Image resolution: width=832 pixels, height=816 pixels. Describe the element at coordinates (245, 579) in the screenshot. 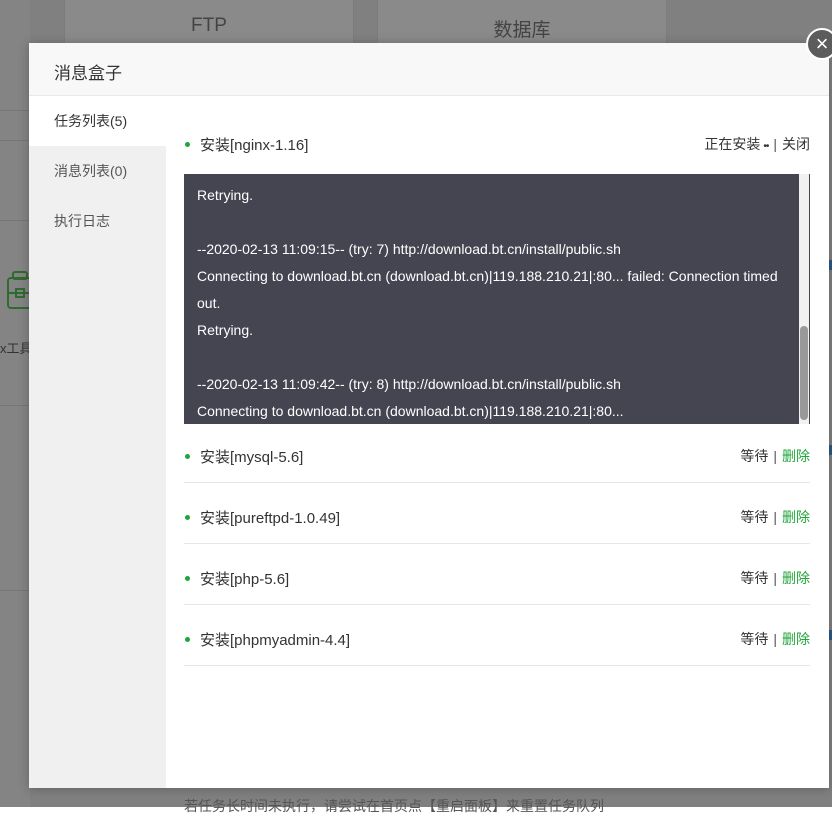

I see `task-name: 安装[php-5.6]` at that location.